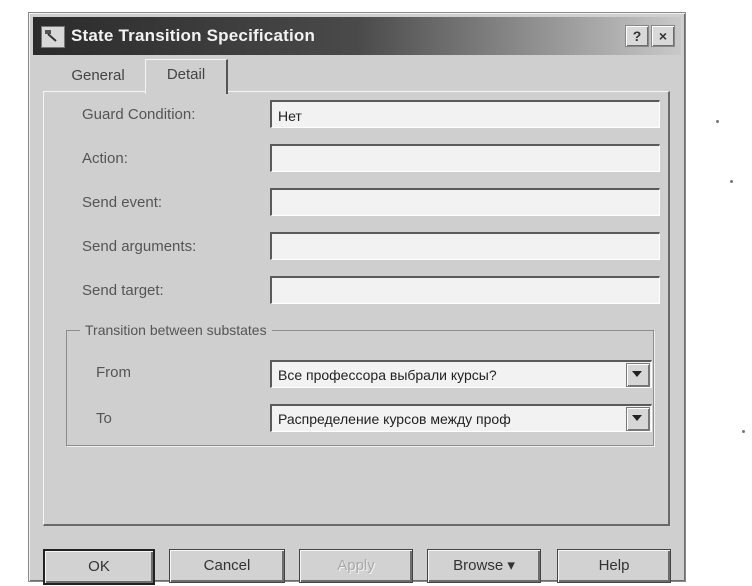  What do you see at coordinates (356, 566) in the screenshot?
I see `apply-button: Apply` at bounding box center [356, 566].